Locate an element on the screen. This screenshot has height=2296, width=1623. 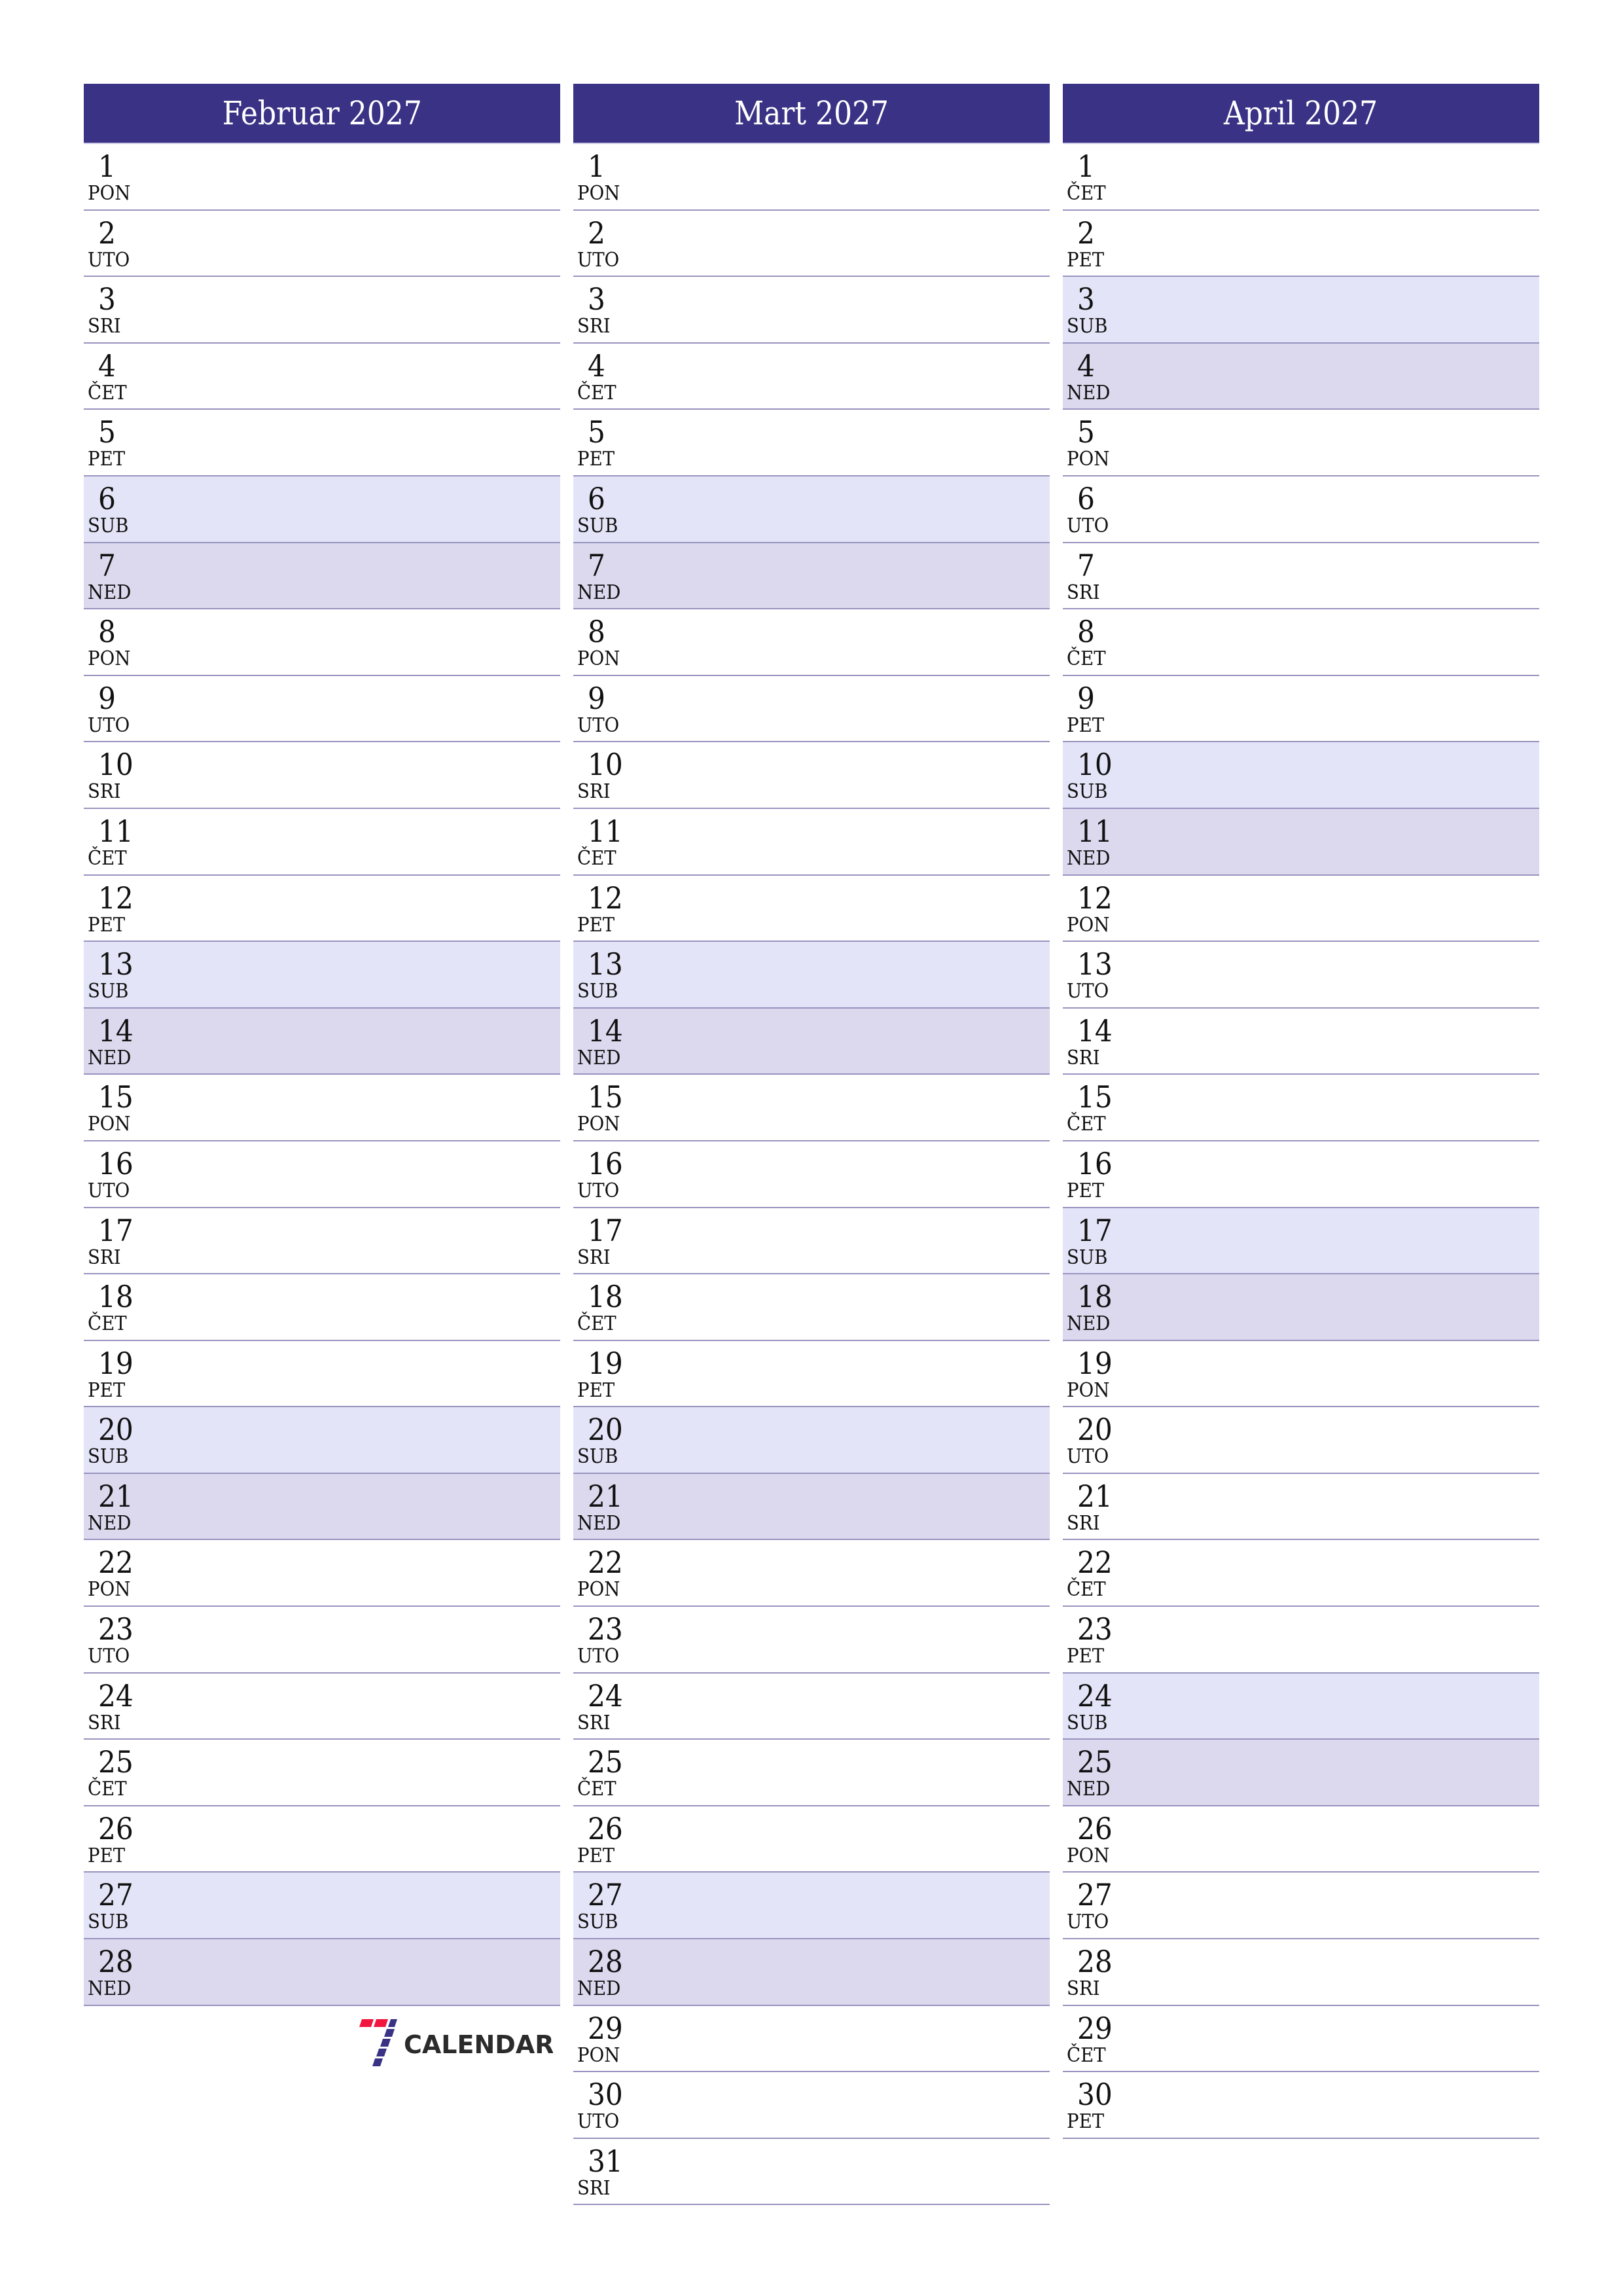
logo-text: CALENDAR is located at coordinates (479, 2044).